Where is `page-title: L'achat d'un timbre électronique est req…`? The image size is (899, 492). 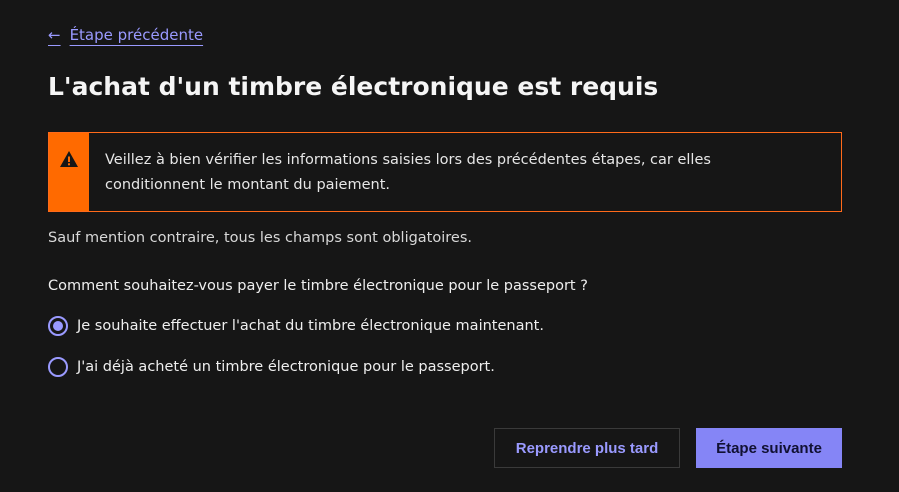 page-title: L'achat d'un timbre électronique est req… is located at coordinates (353, 86).